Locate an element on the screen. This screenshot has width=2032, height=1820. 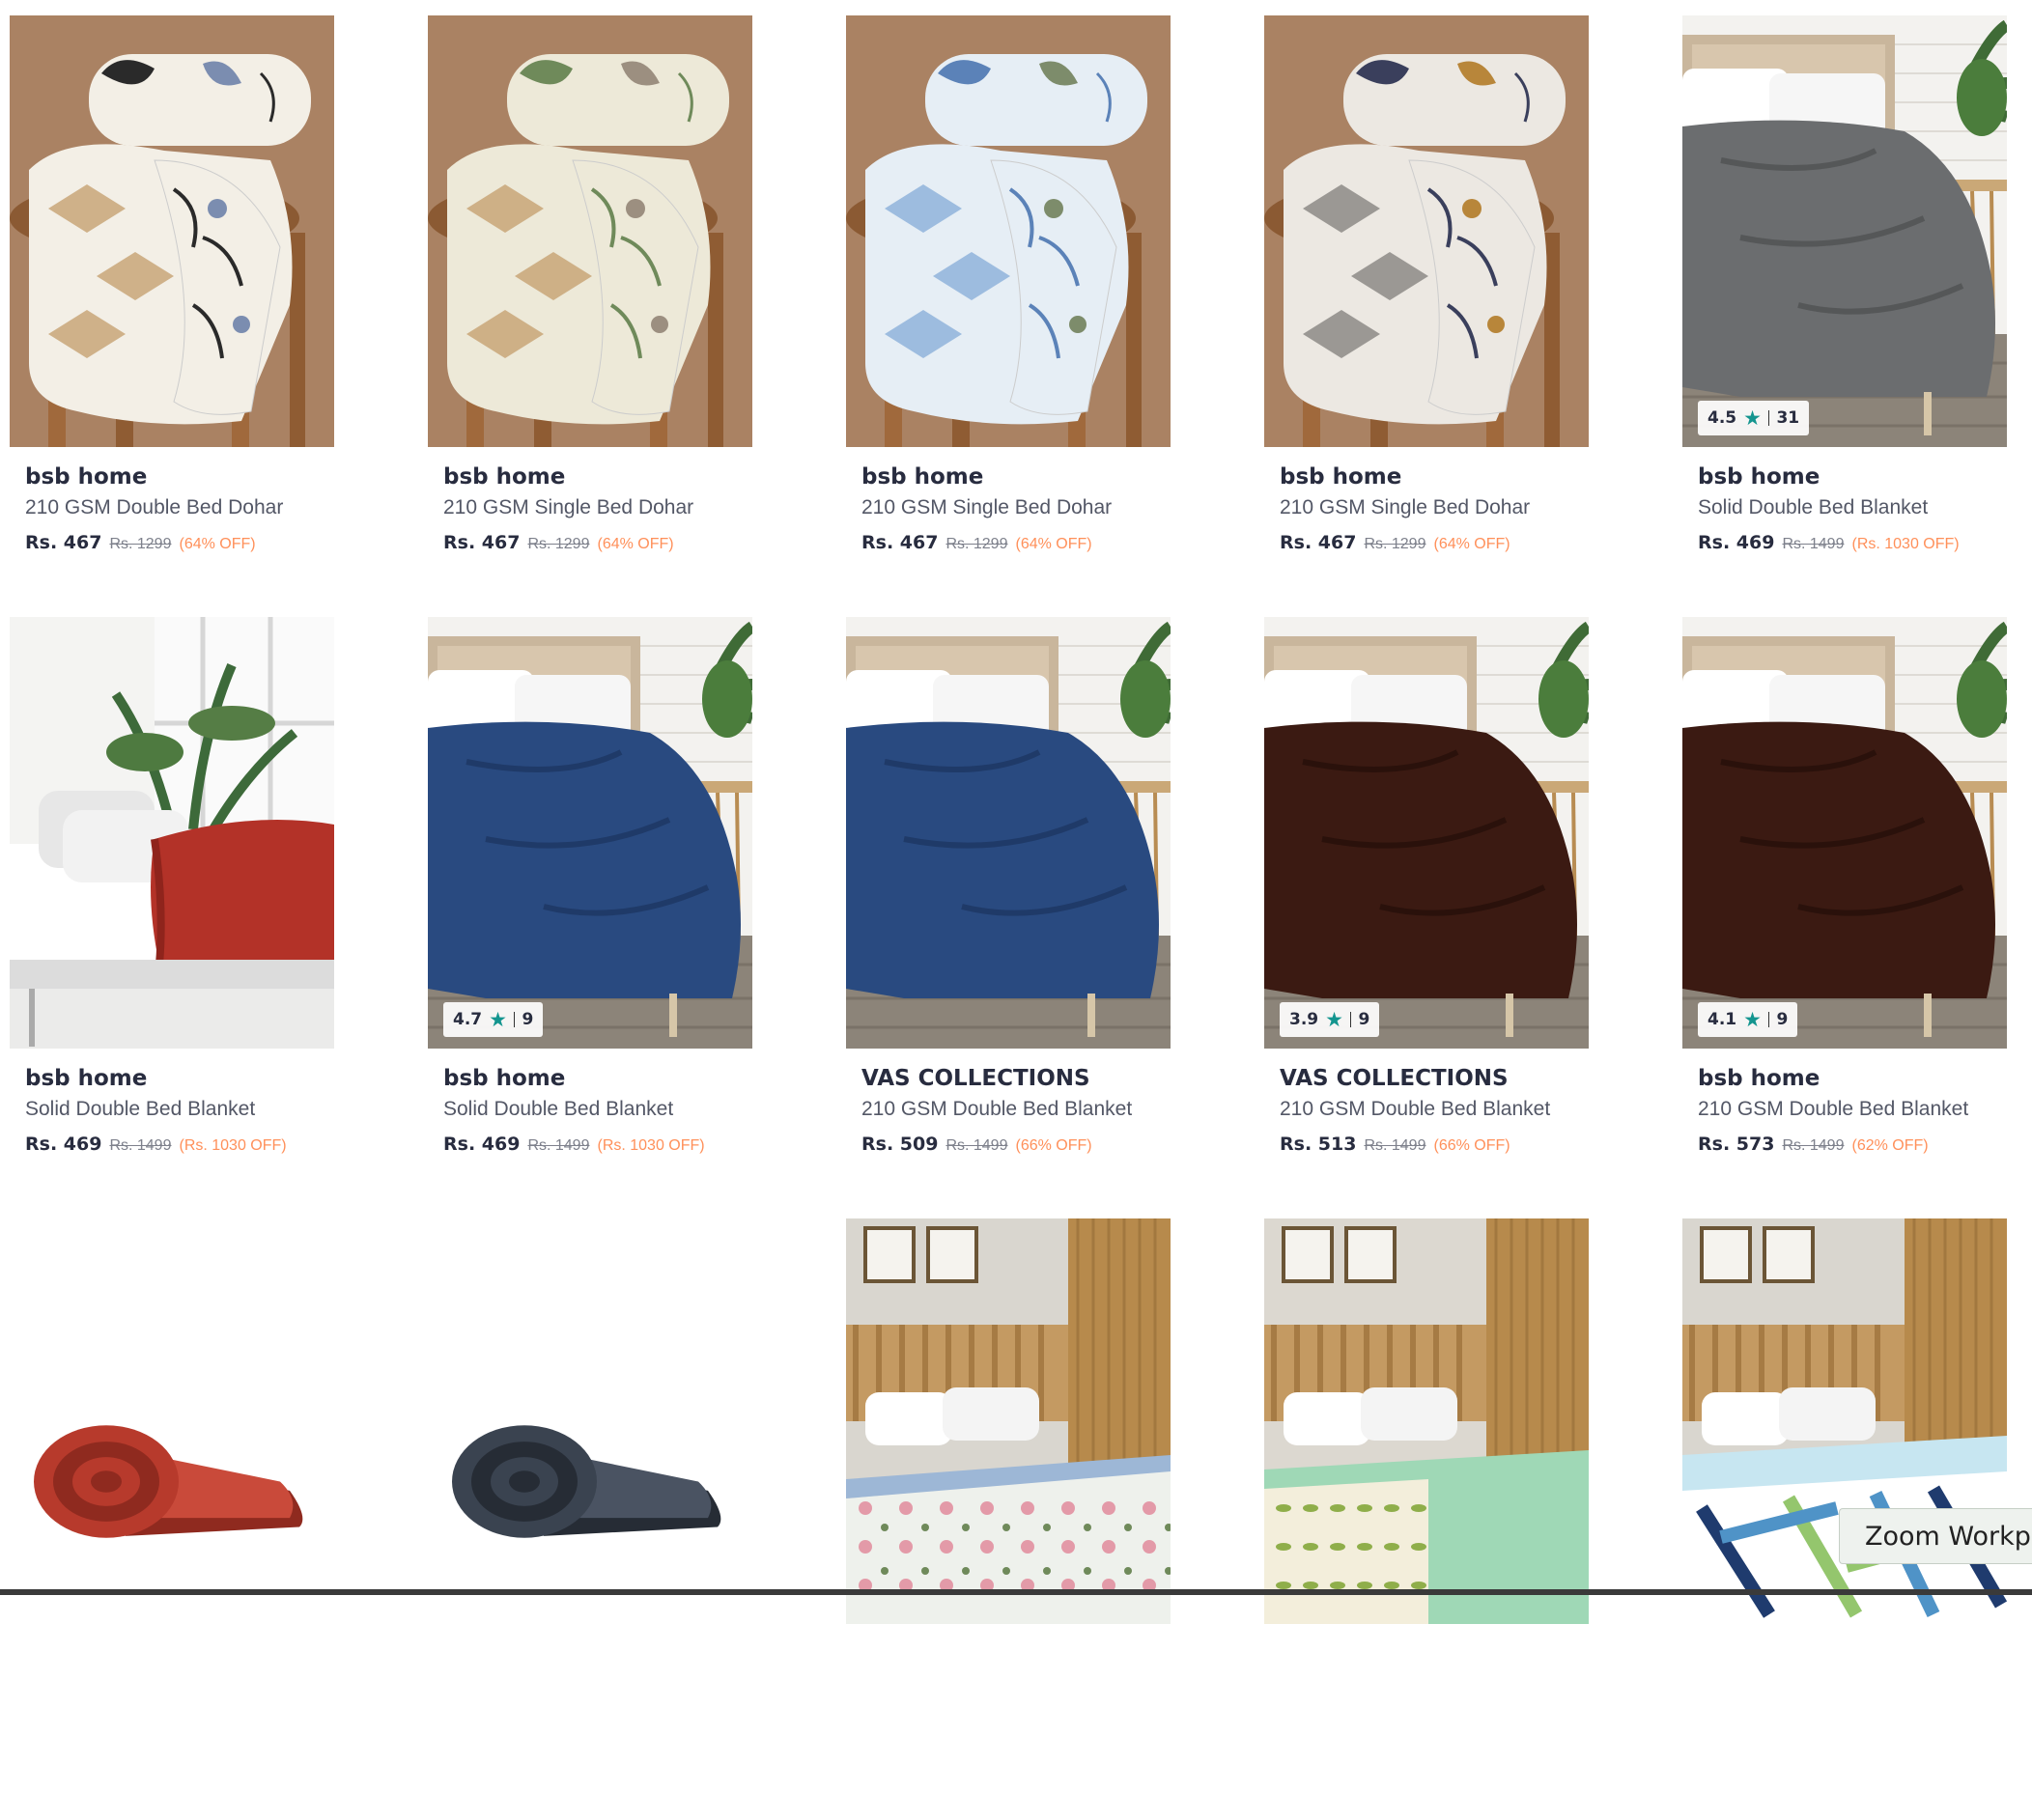
product-discount: (66% OFF) is located at coordinates (1471, 1146).